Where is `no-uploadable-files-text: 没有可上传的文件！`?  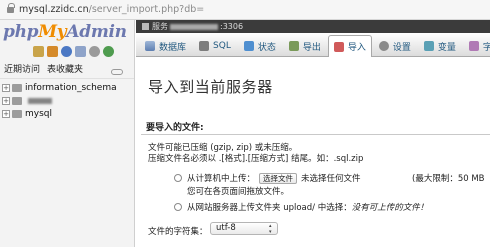
no-uploadable-files-text: 没有可上传的文件！ is located at coordinates (390, 208).